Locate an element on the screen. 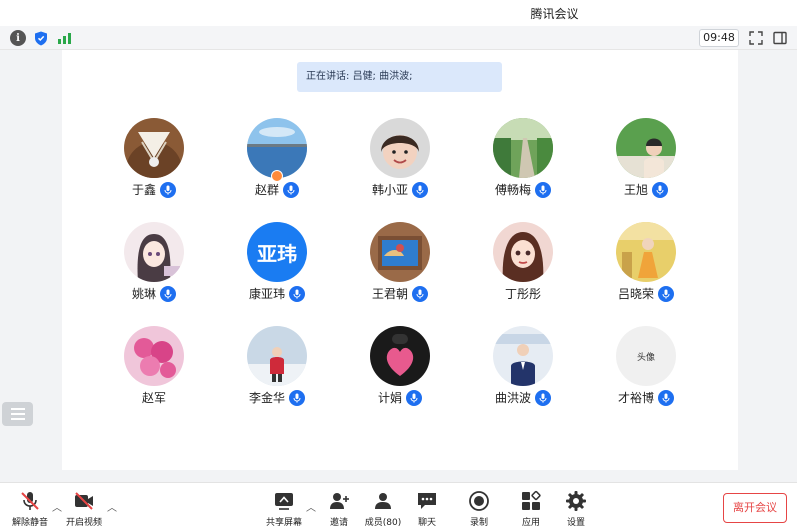 This screenshot has width=797, height=530. avatar-placeholder: 亚玮 is located at coordinates (277, 252).